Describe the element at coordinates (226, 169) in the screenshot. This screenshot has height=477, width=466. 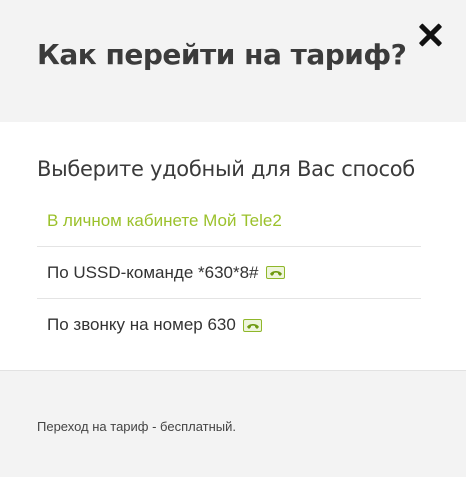
I see `methods-subtitle: Выберите удобный для Вас способ` at that location.